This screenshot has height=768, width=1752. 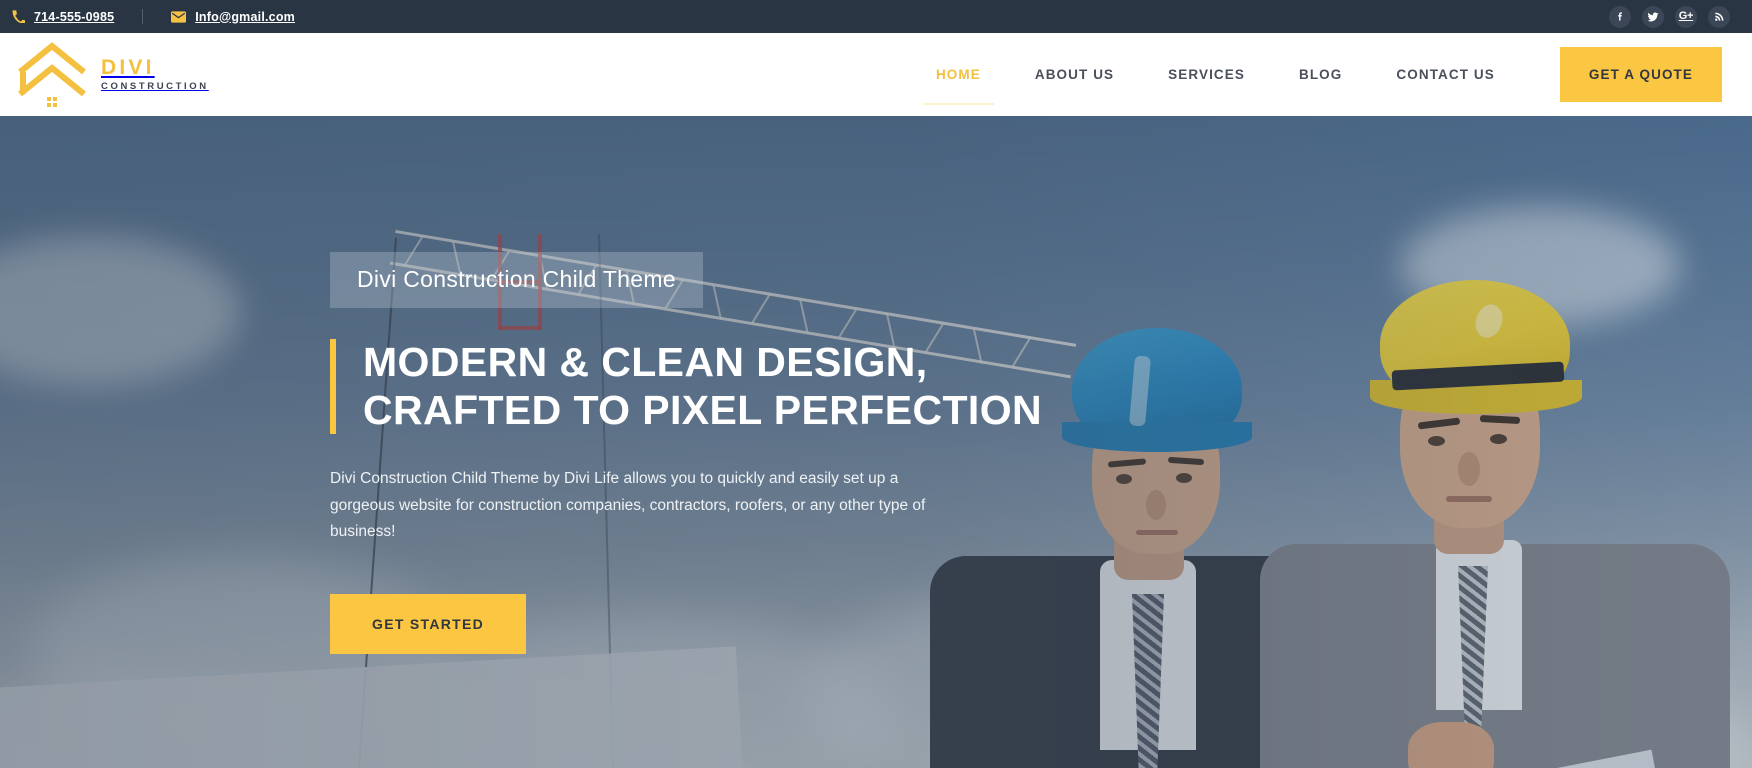 I want to click on site-logo: DIVI CONSTRUCTION, so click(x=112, y=74).